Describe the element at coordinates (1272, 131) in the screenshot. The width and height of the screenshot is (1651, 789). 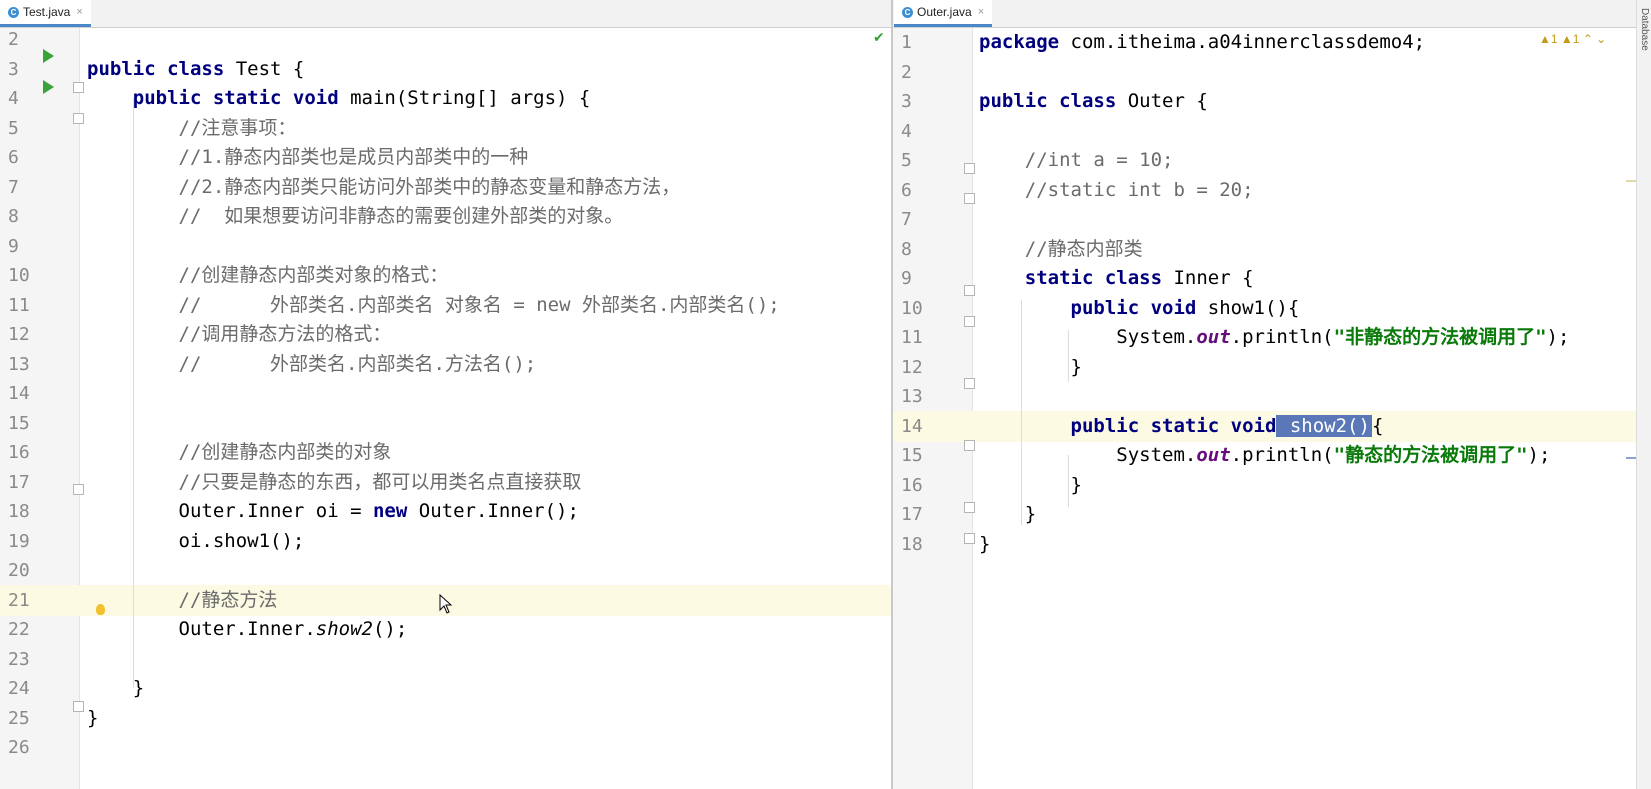
I see `code-line: 4` at that location.